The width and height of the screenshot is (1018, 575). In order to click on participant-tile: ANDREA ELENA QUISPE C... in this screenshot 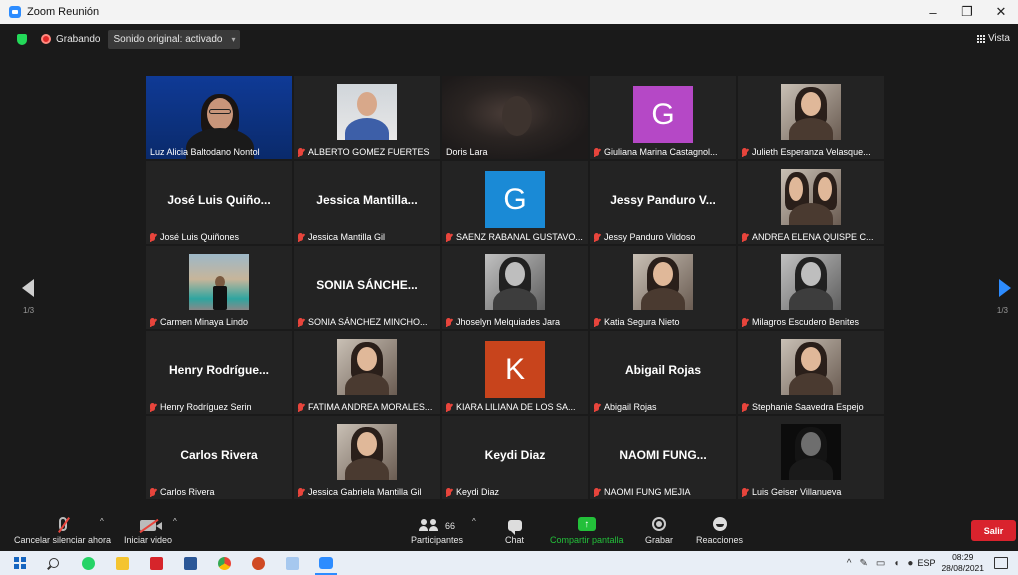, I will do `click(811, 202)`.